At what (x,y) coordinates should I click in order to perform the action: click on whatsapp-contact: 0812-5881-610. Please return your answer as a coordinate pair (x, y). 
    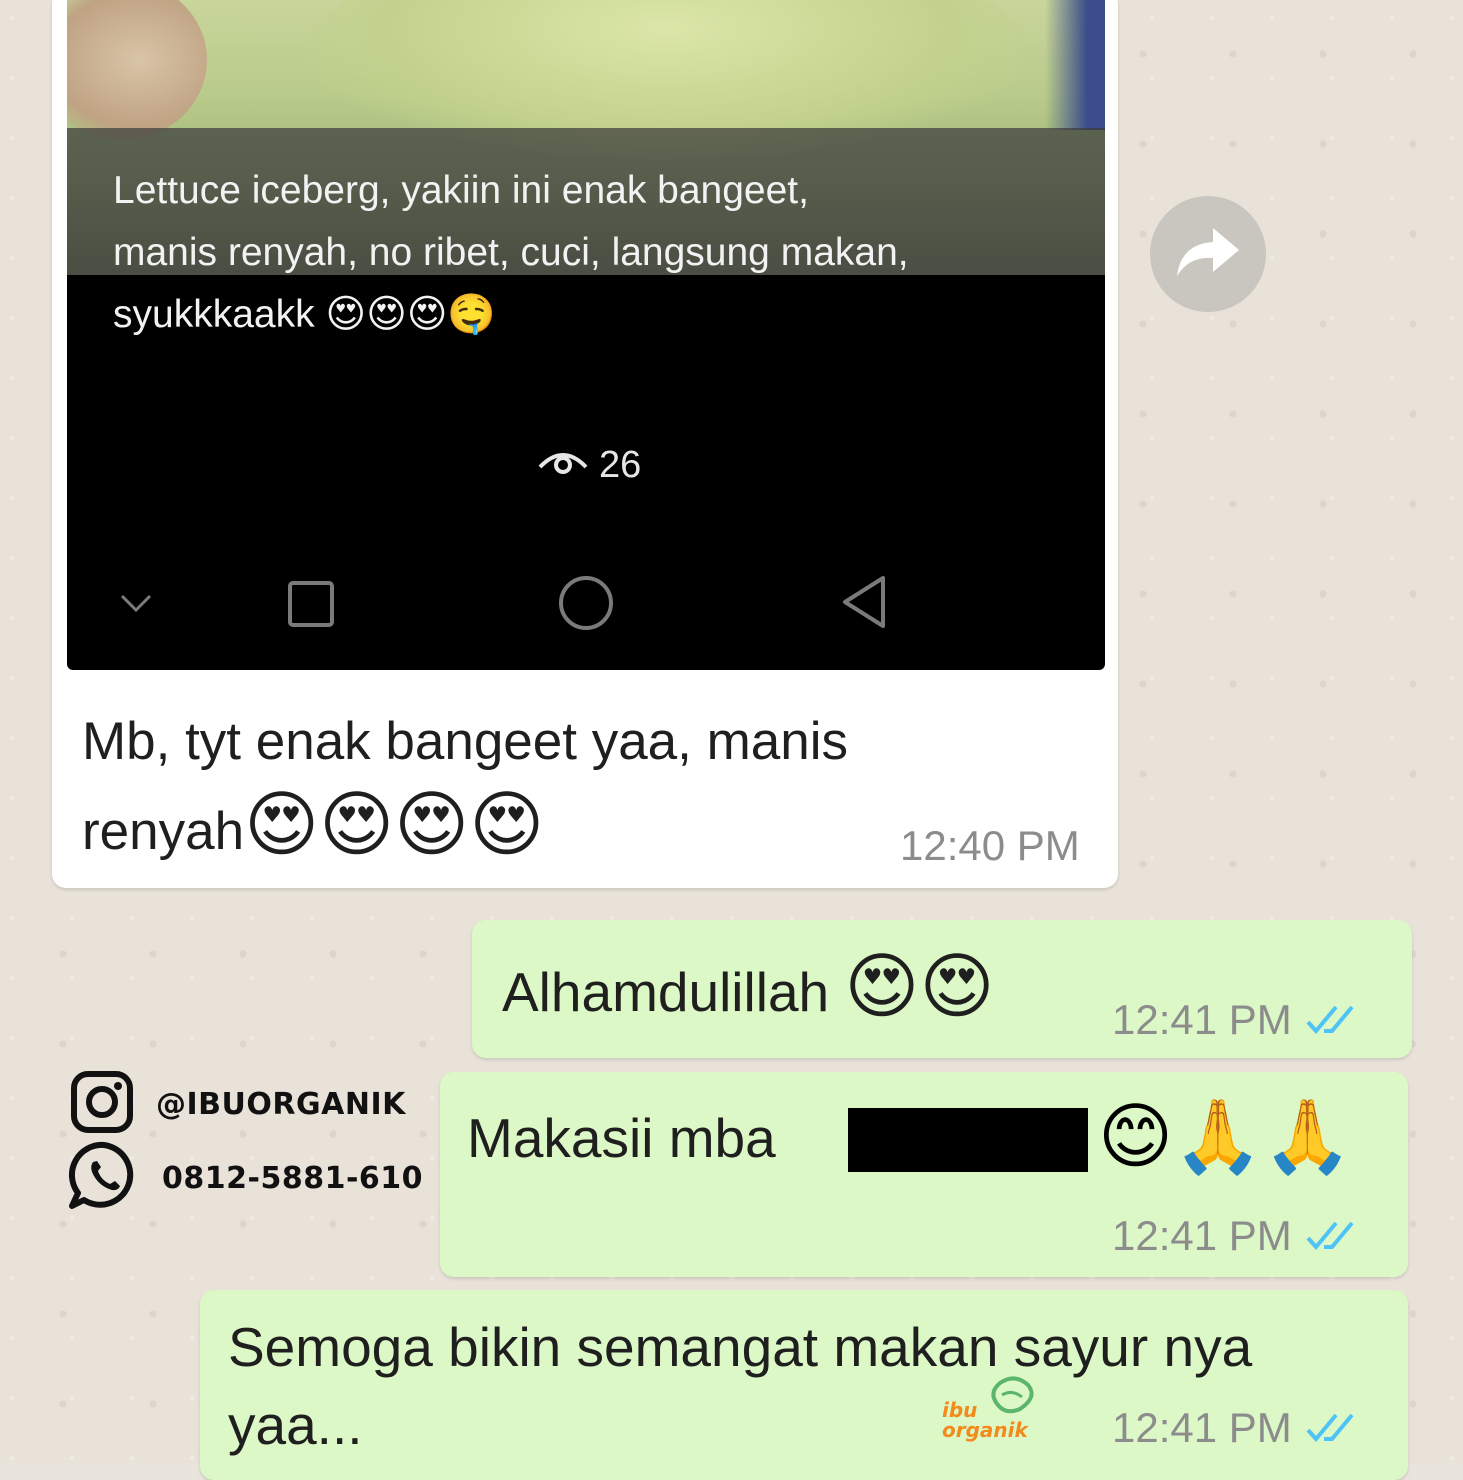
    Looking at the image, I should click on (245, 1178).